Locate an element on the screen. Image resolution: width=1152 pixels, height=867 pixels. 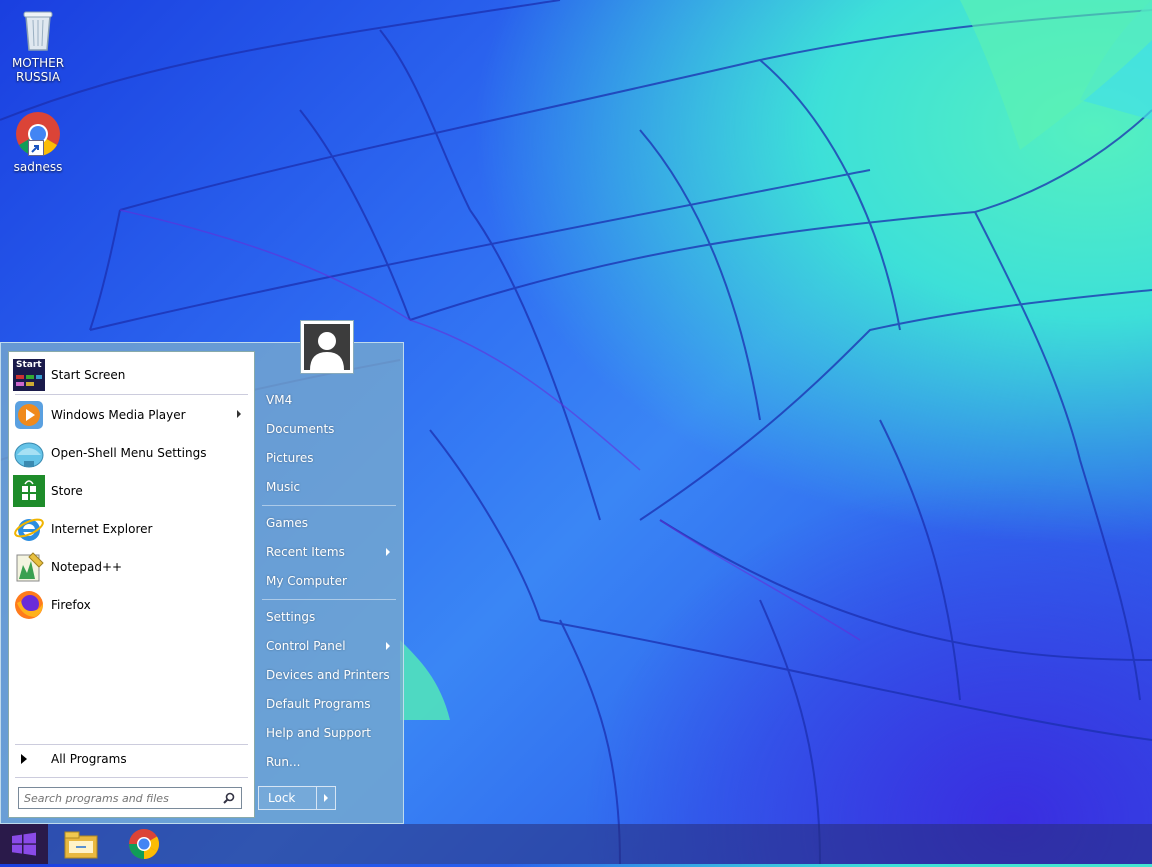
open-shell-icon is located at coordinates (29, 453).